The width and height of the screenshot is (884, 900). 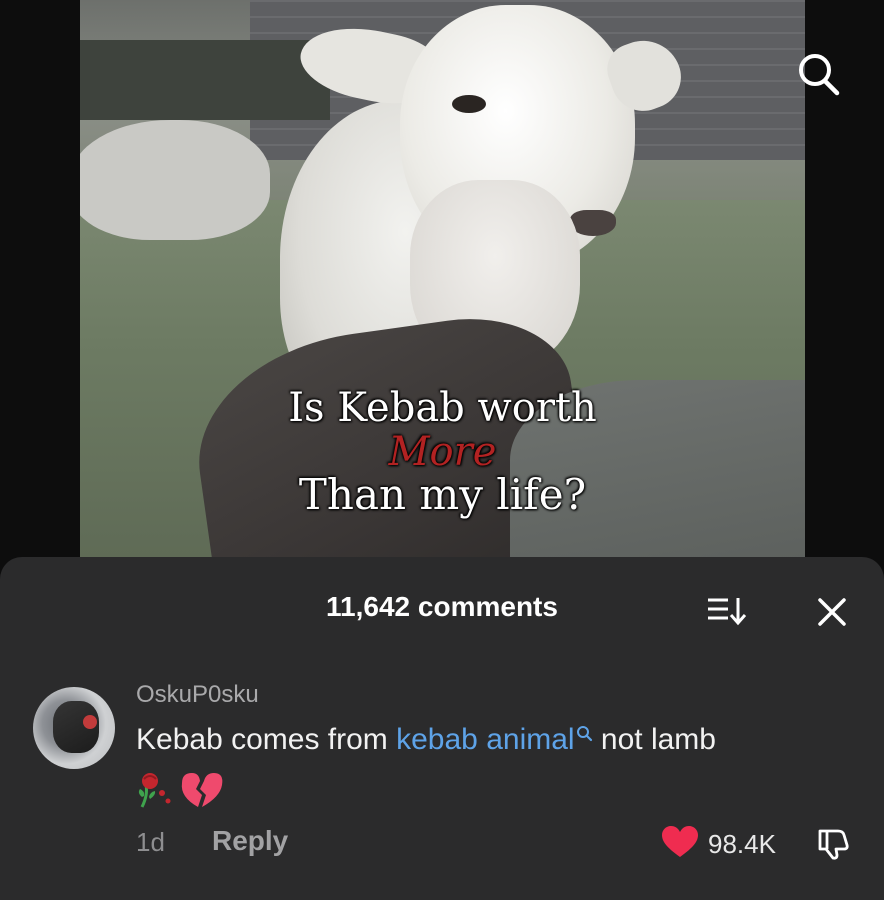 I want to click on hedge-background, so click(x=205, y=80).